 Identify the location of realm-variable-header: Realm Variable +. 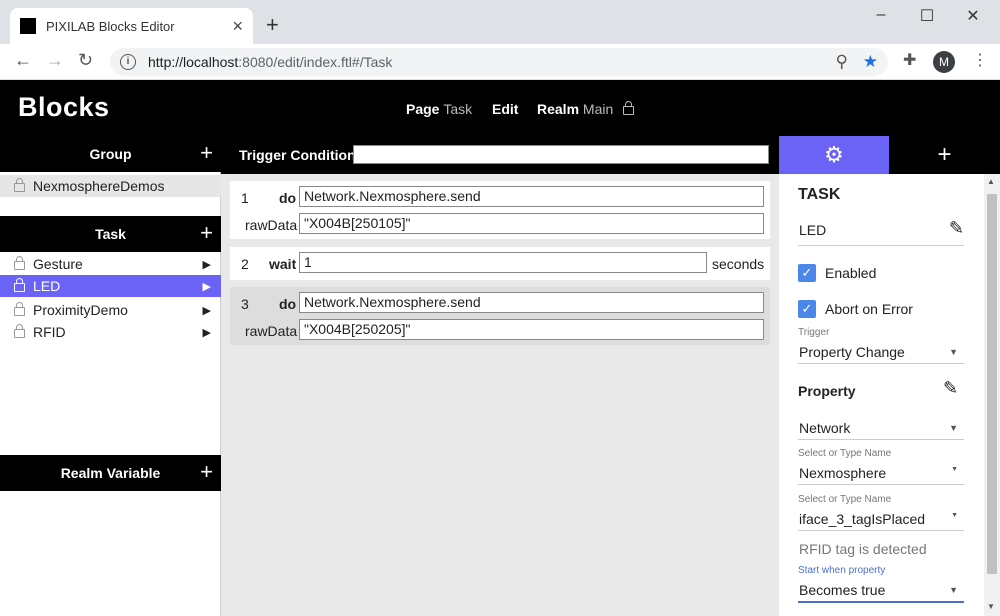
(110, 473).